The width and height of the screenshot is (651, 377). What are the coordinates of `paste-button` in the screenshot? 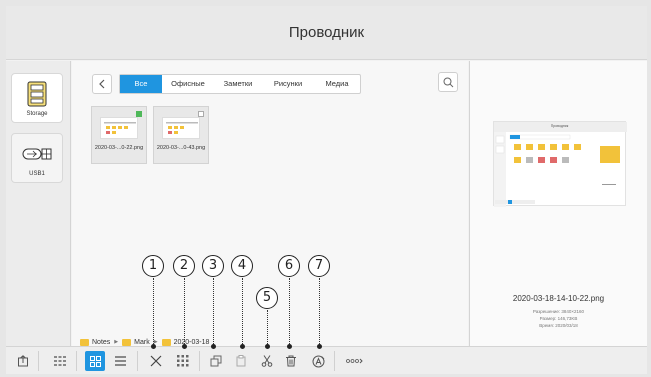 It's located at (241, 361).